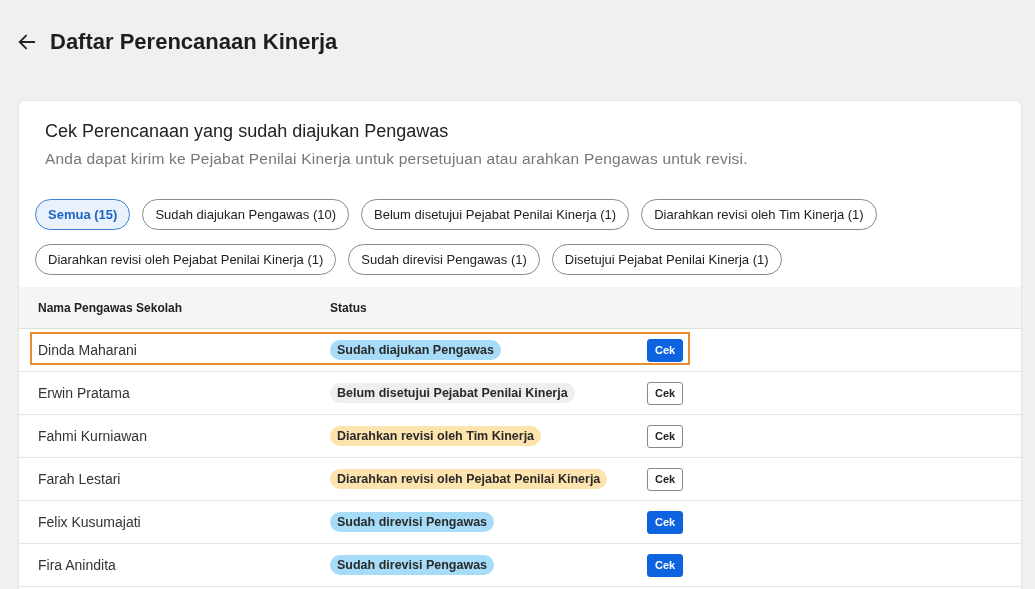 This screenshot has width=1035, height=589. What do you see at coordinates (520, 565) in the screenshot?
I see `table-row: Fira Anindita Sudah direvisi Pengawas Cek` at bounding box center [520, 565].